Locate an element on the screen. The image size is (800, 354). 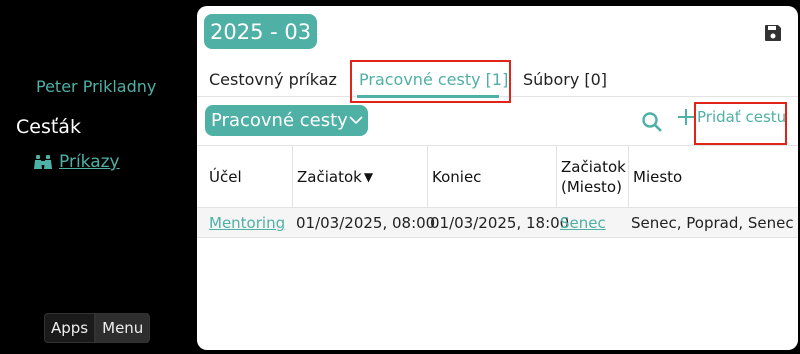
binoculars-icon is located at coordinates (43, 162).